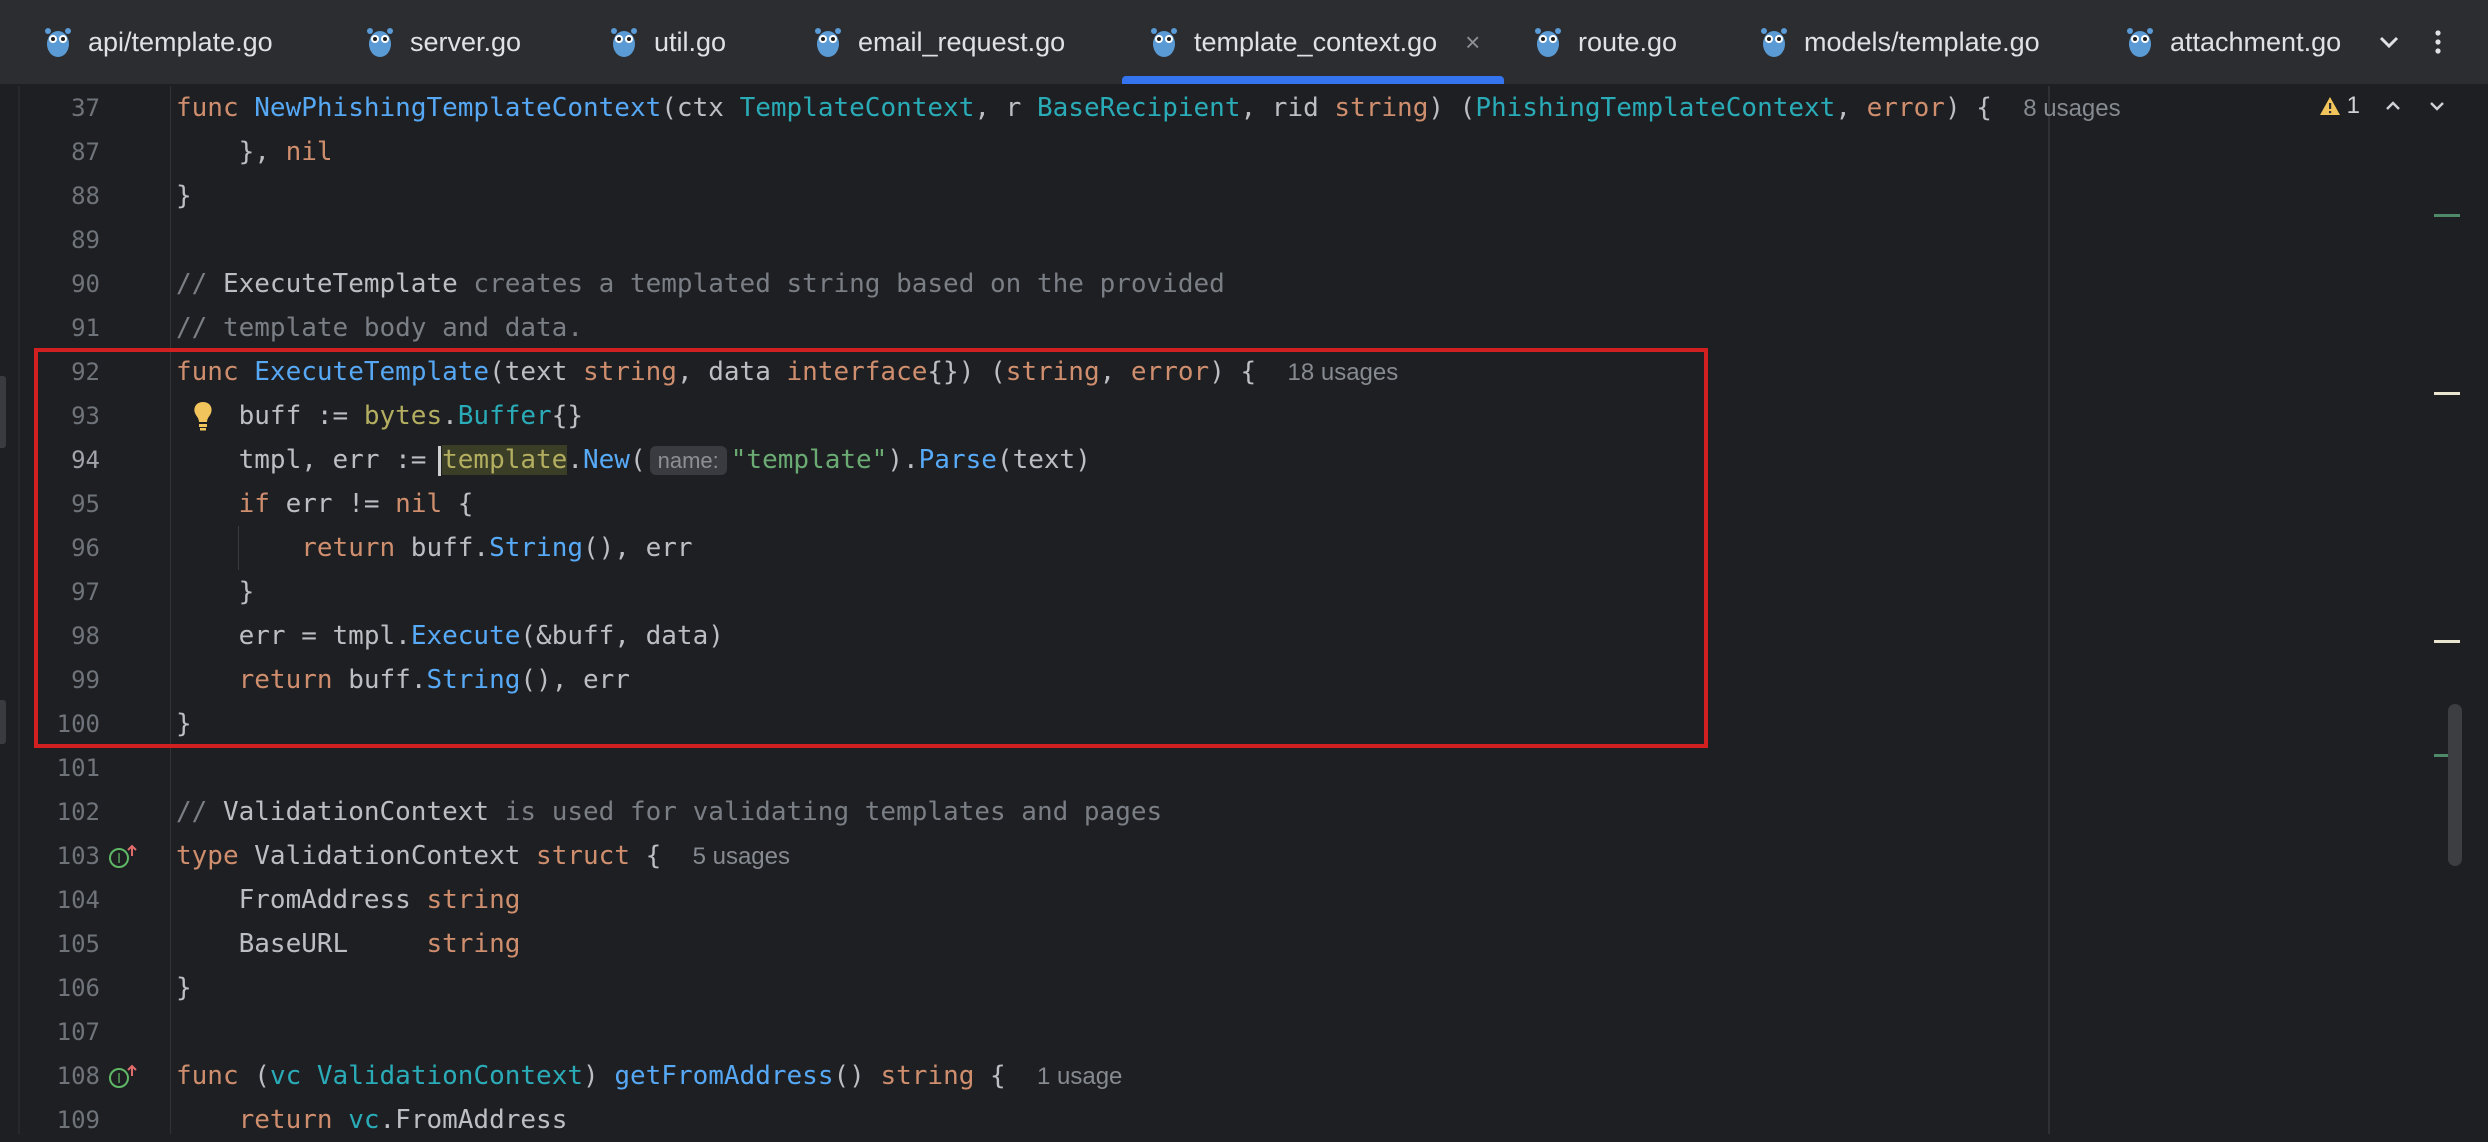 This screenshot has height=1142, width=2488. What do you see at coordinates (2389, 42) in the screenshot?
I see `chevron-down-icon` at bounding box center [2389, 42].